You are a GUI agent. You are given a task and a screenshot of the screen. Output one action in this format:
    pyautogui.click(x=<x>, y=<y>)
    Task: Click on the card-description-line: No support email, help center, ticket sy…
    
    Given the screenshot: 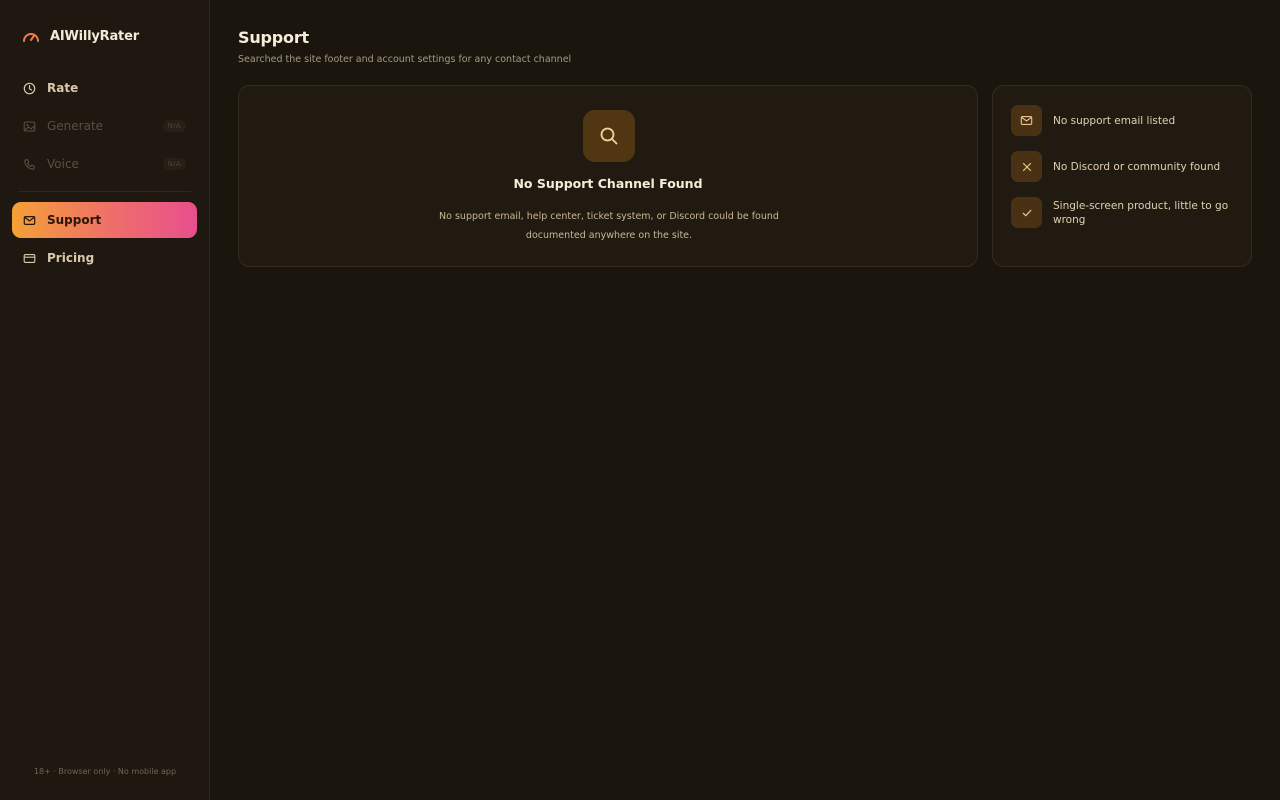 What is the action you would take?
    pyautogui.click(x=609, y=216)
    